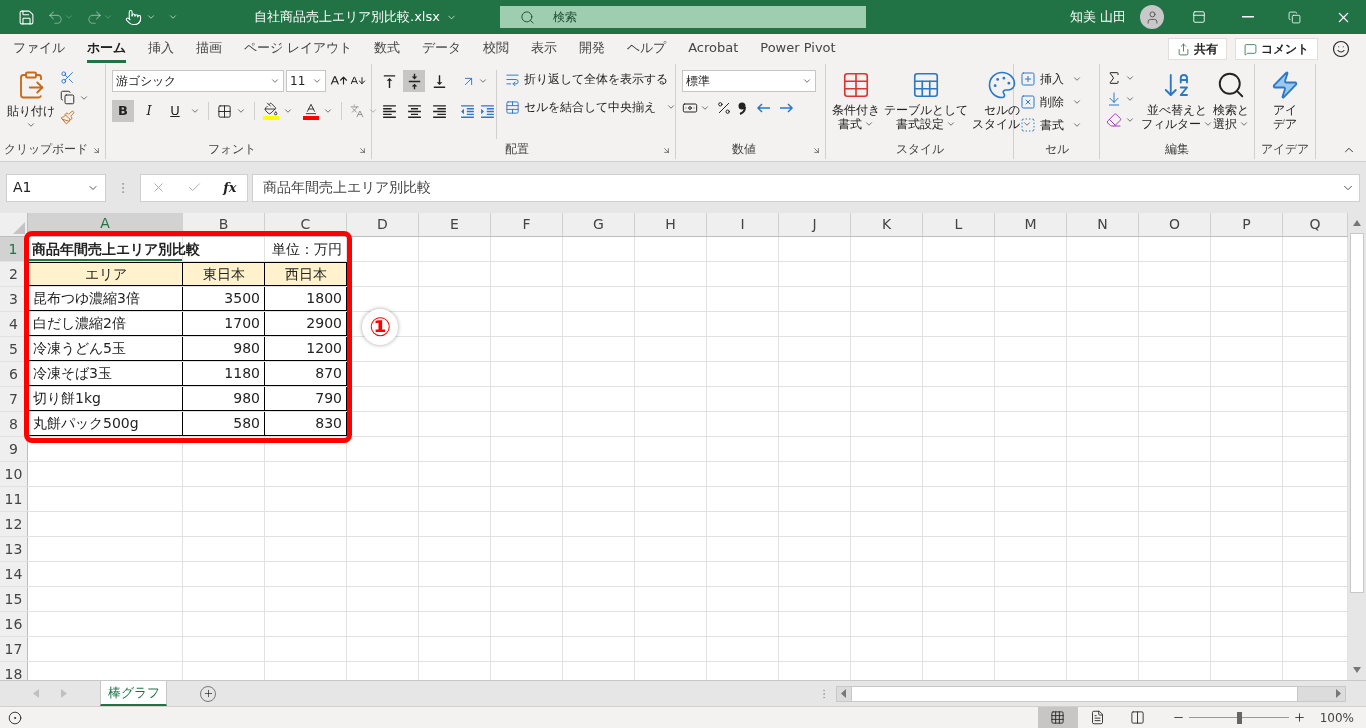 The height and width of the screenshot is (728, 1366). What do you see at coordinates (1197, 49) in the screenshot?
I see `share-button: 共有` at bounding box center [1197, 49].